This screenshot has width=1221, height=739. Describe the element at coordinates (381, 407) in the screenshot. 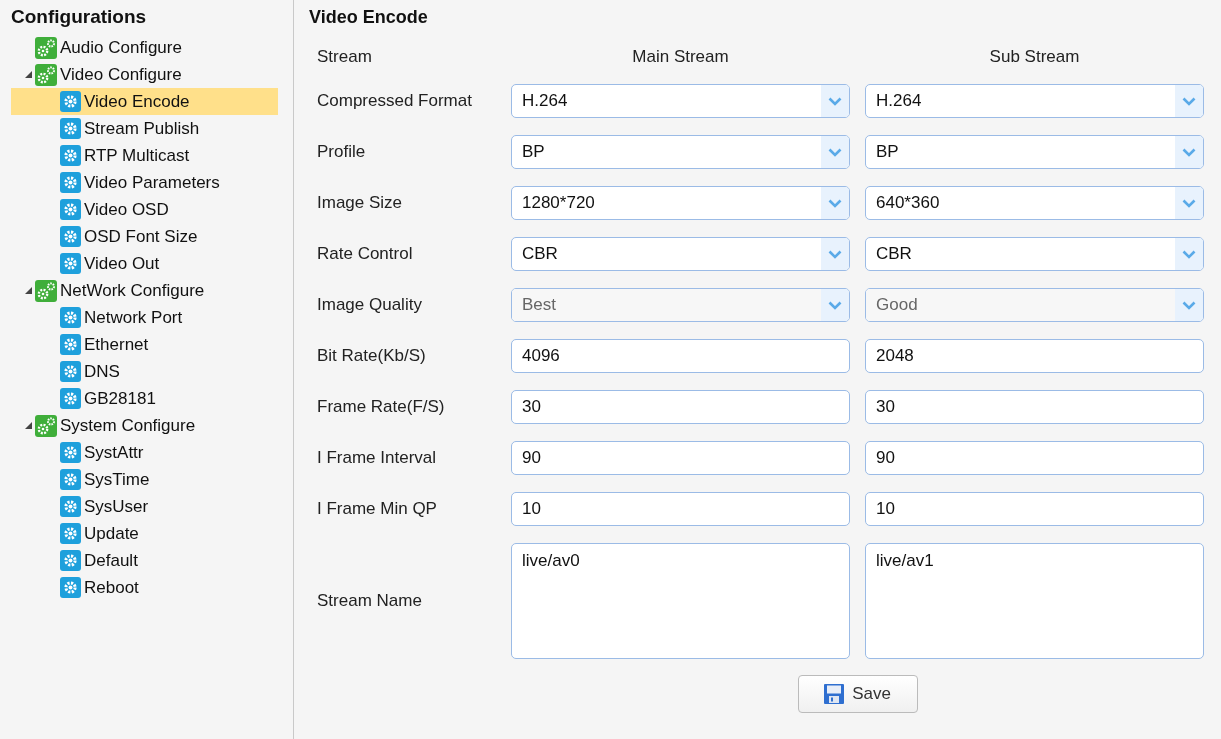

I see `field-label: Frame Rate(F/S)` at that location.